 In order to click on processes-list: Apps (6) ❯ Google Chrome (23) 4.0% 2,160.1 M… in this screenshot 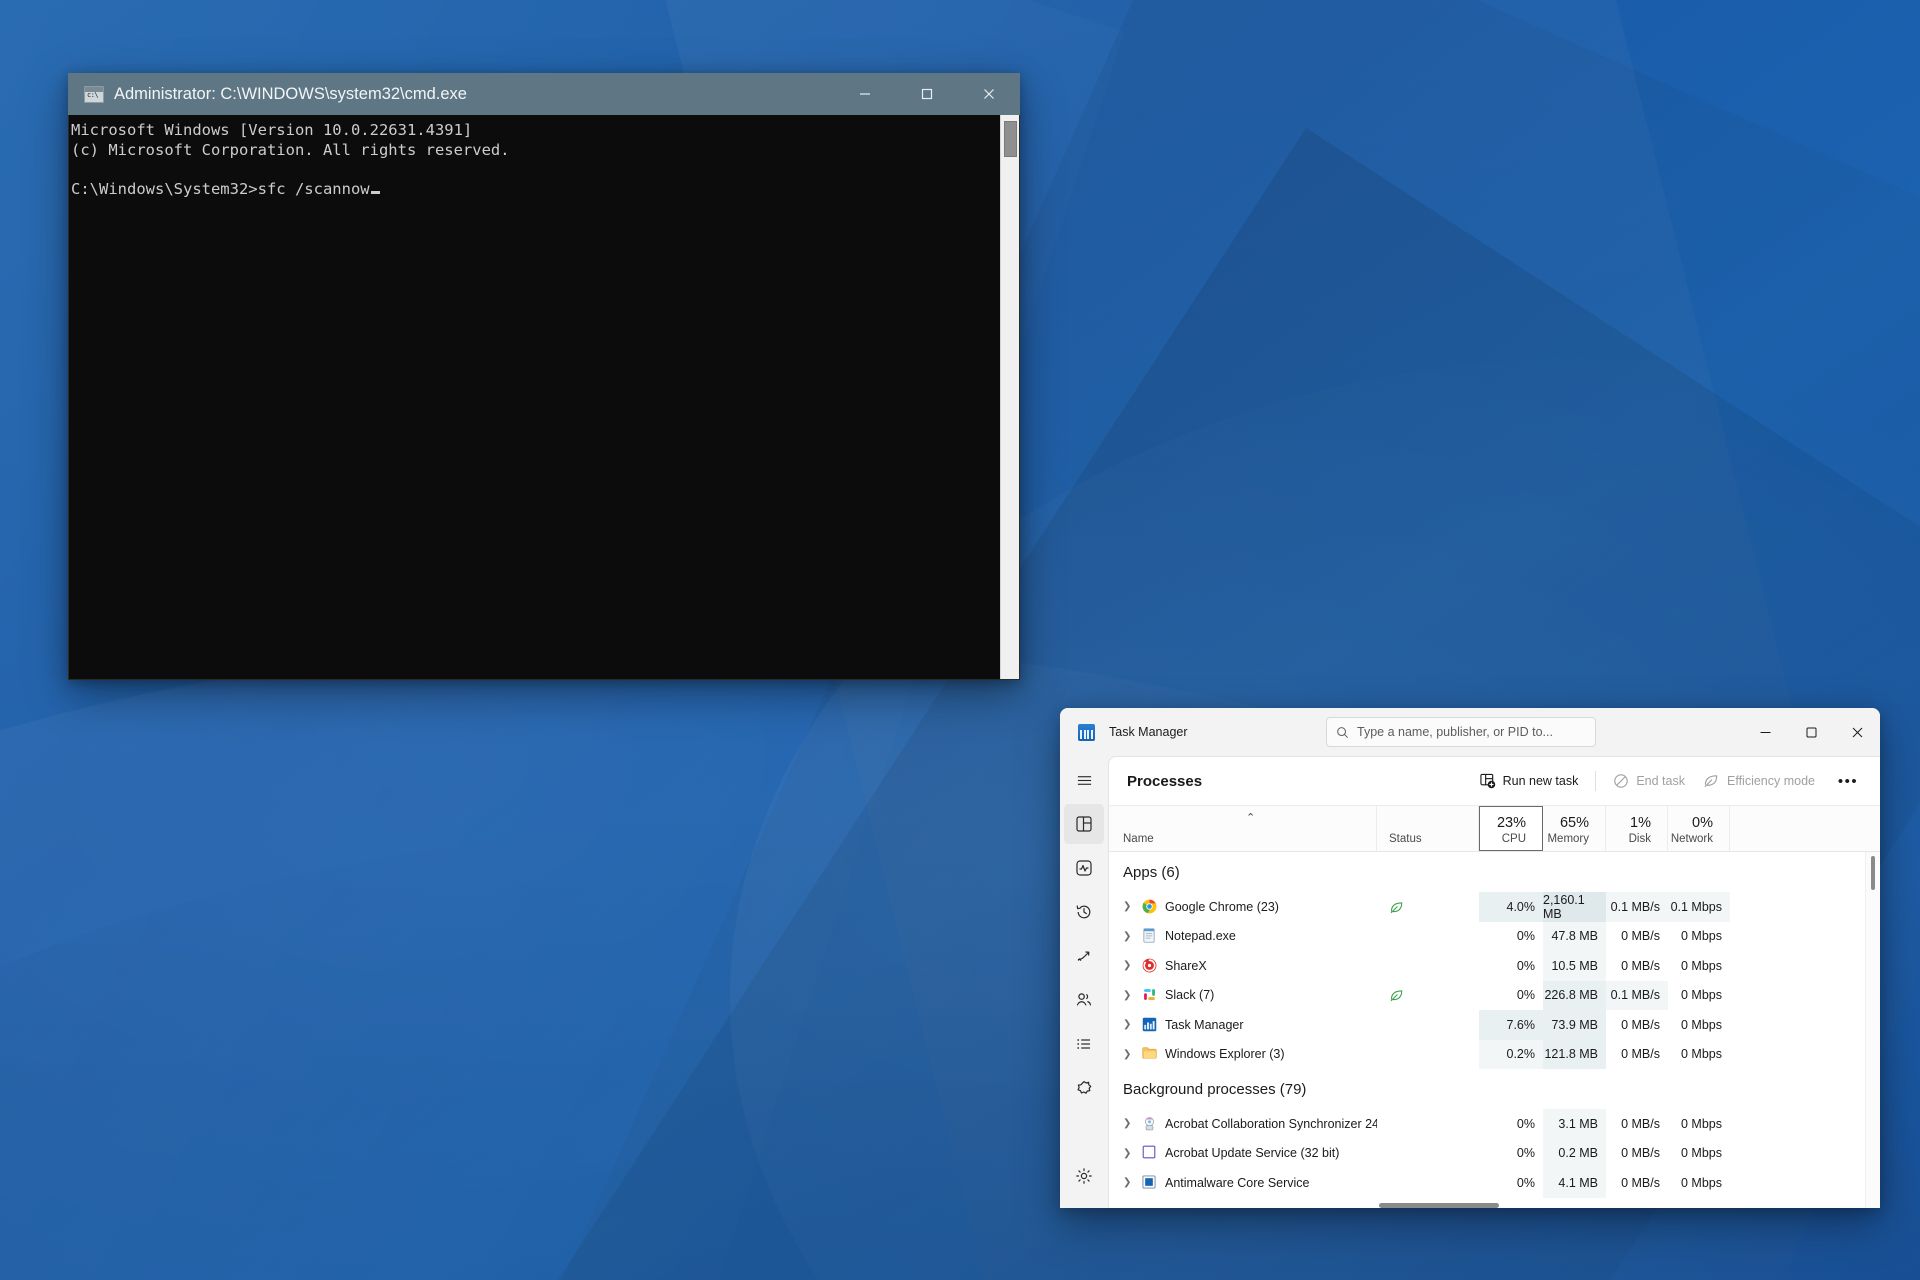, I will do `click(1494, 1030)`.